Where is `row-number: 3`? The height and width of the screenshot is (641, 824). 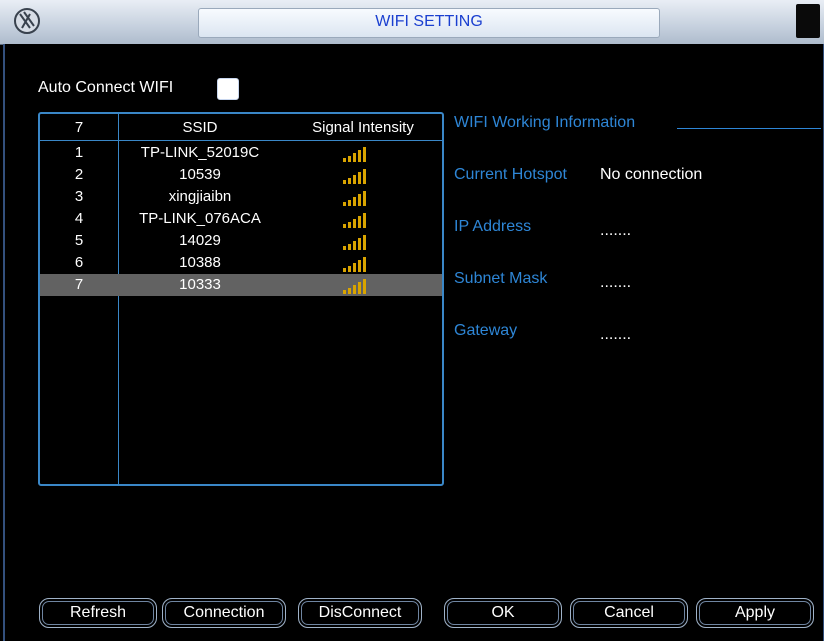 row-number: 3 is located at coordinates (79, 196).